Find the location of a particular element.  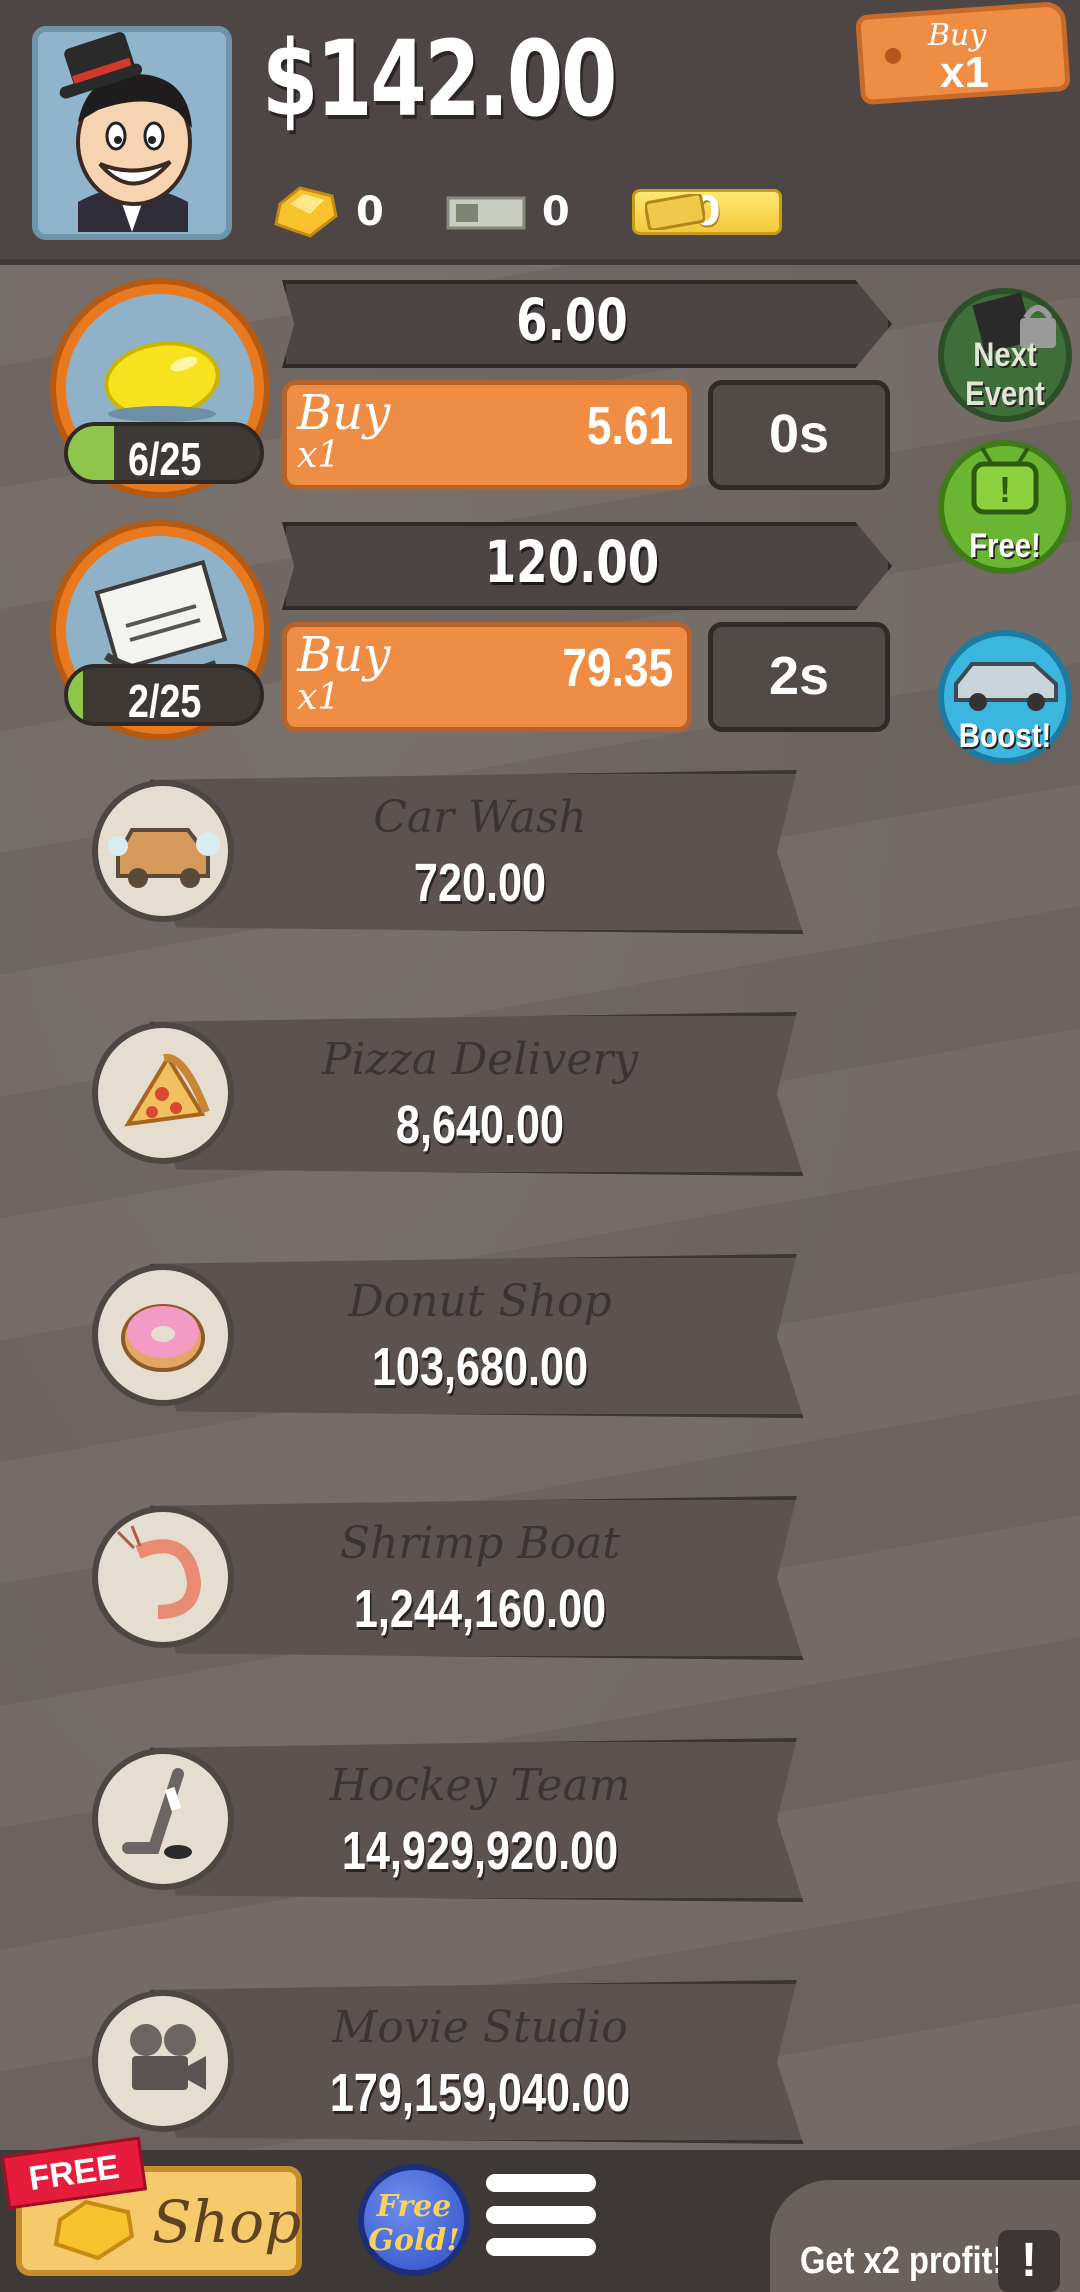

unlock-banner: Shrimp Boat 1,244,160.00 is located at coordinates (480, 1578).